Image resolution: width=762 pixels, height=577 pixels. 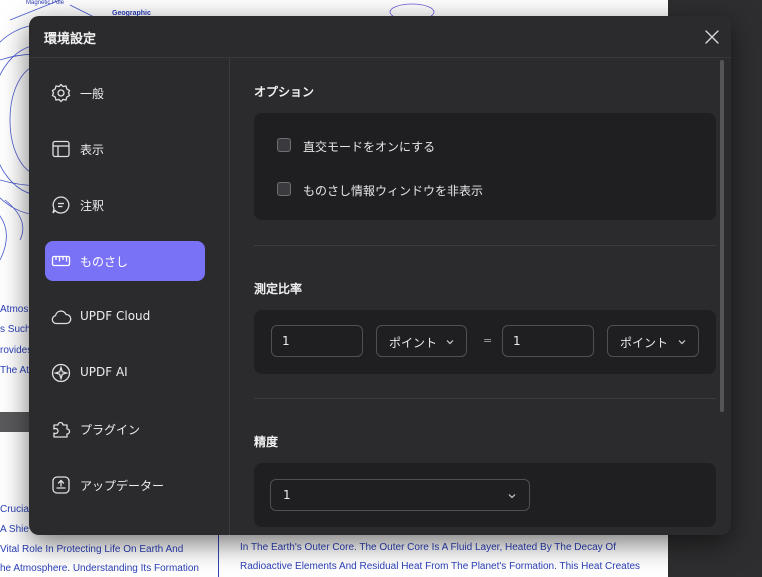 What do you see at coordinates (722, 236) in the screenshot?
I see `content-scrollbar` at bounding box center [722, 236].